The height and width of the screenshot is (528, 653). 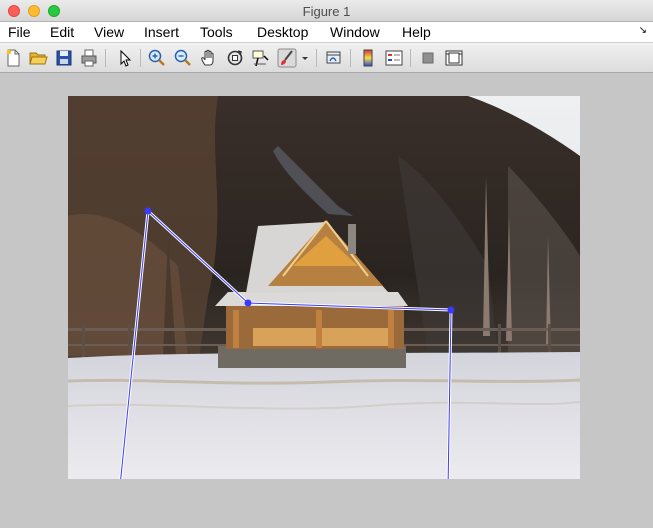 What do you see at coordinates (454, 58) in the screenshot?
I see `show-plot-tools-icon` at bounding box center [454, 58].